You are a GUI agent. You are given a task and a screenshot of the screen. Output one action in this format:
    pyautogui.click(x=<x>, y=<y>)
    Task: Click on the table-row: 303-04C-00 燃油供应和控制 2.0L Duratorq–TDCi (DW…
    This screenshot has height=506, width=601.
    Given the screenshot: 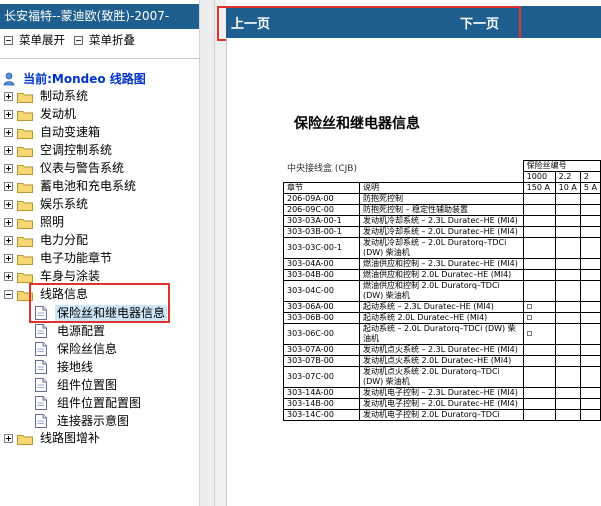 What is the action you would take?
    pyautogui.click(x=442, y=291)
    